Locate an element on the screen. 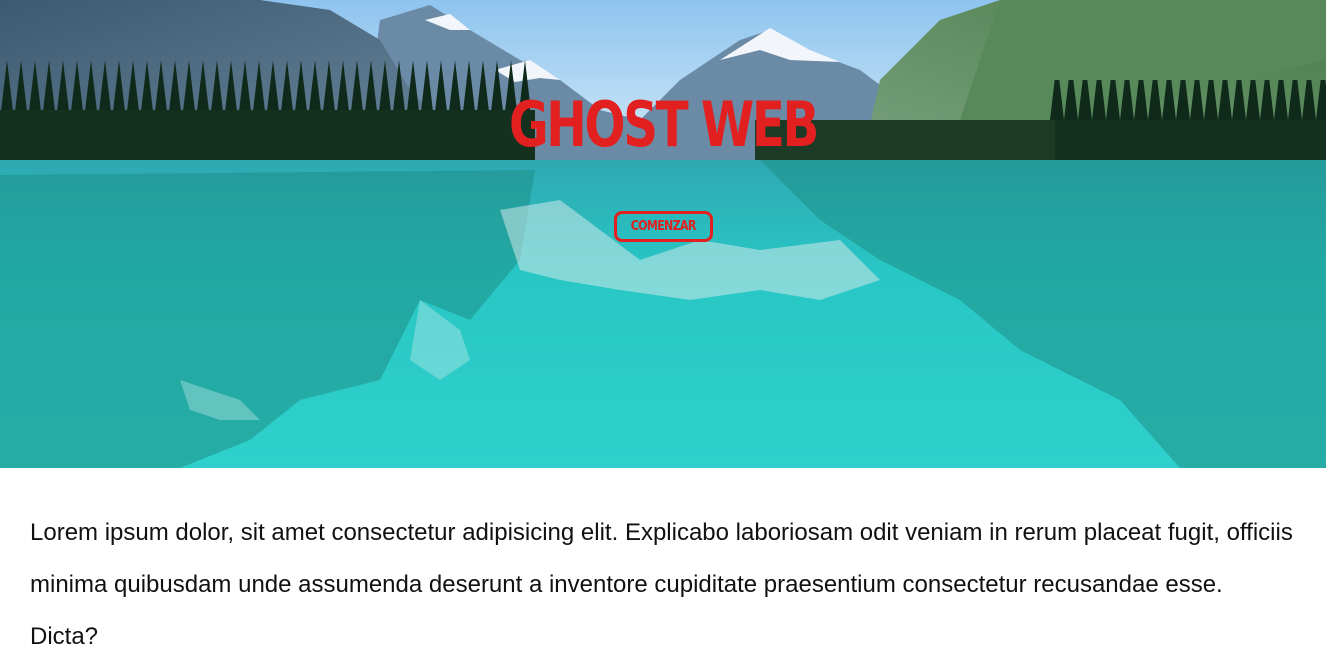  start-button: COMENZAR is located at coordinates (663, 226).